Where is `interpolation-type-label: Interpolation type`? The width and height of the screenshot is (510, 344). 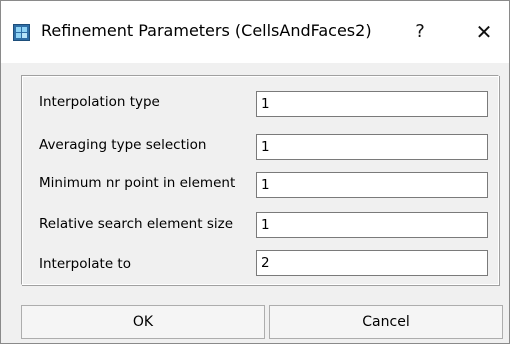 interpolation-type-label: Interpolation type is located at coordinates (99, 102).